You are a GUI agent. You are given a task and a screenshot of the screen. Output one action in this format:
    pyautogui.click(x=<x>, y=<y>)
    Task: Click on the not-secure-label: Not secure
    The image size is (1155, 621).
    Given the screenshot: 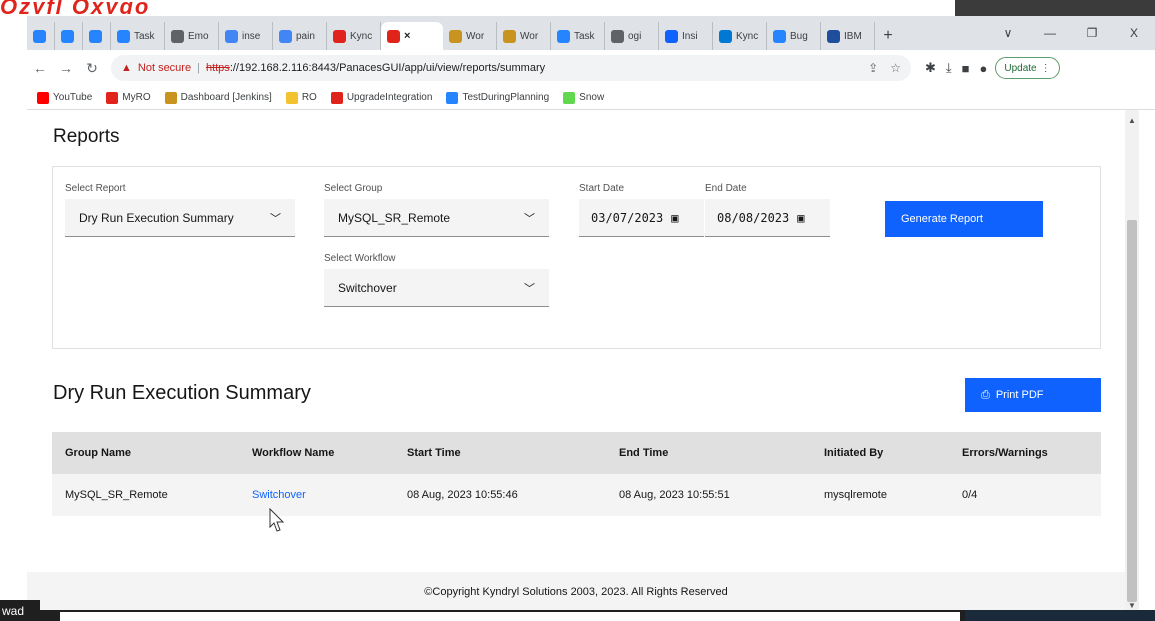 What is the action you would take?
    pyautogui.click(x=164, y=68)
    